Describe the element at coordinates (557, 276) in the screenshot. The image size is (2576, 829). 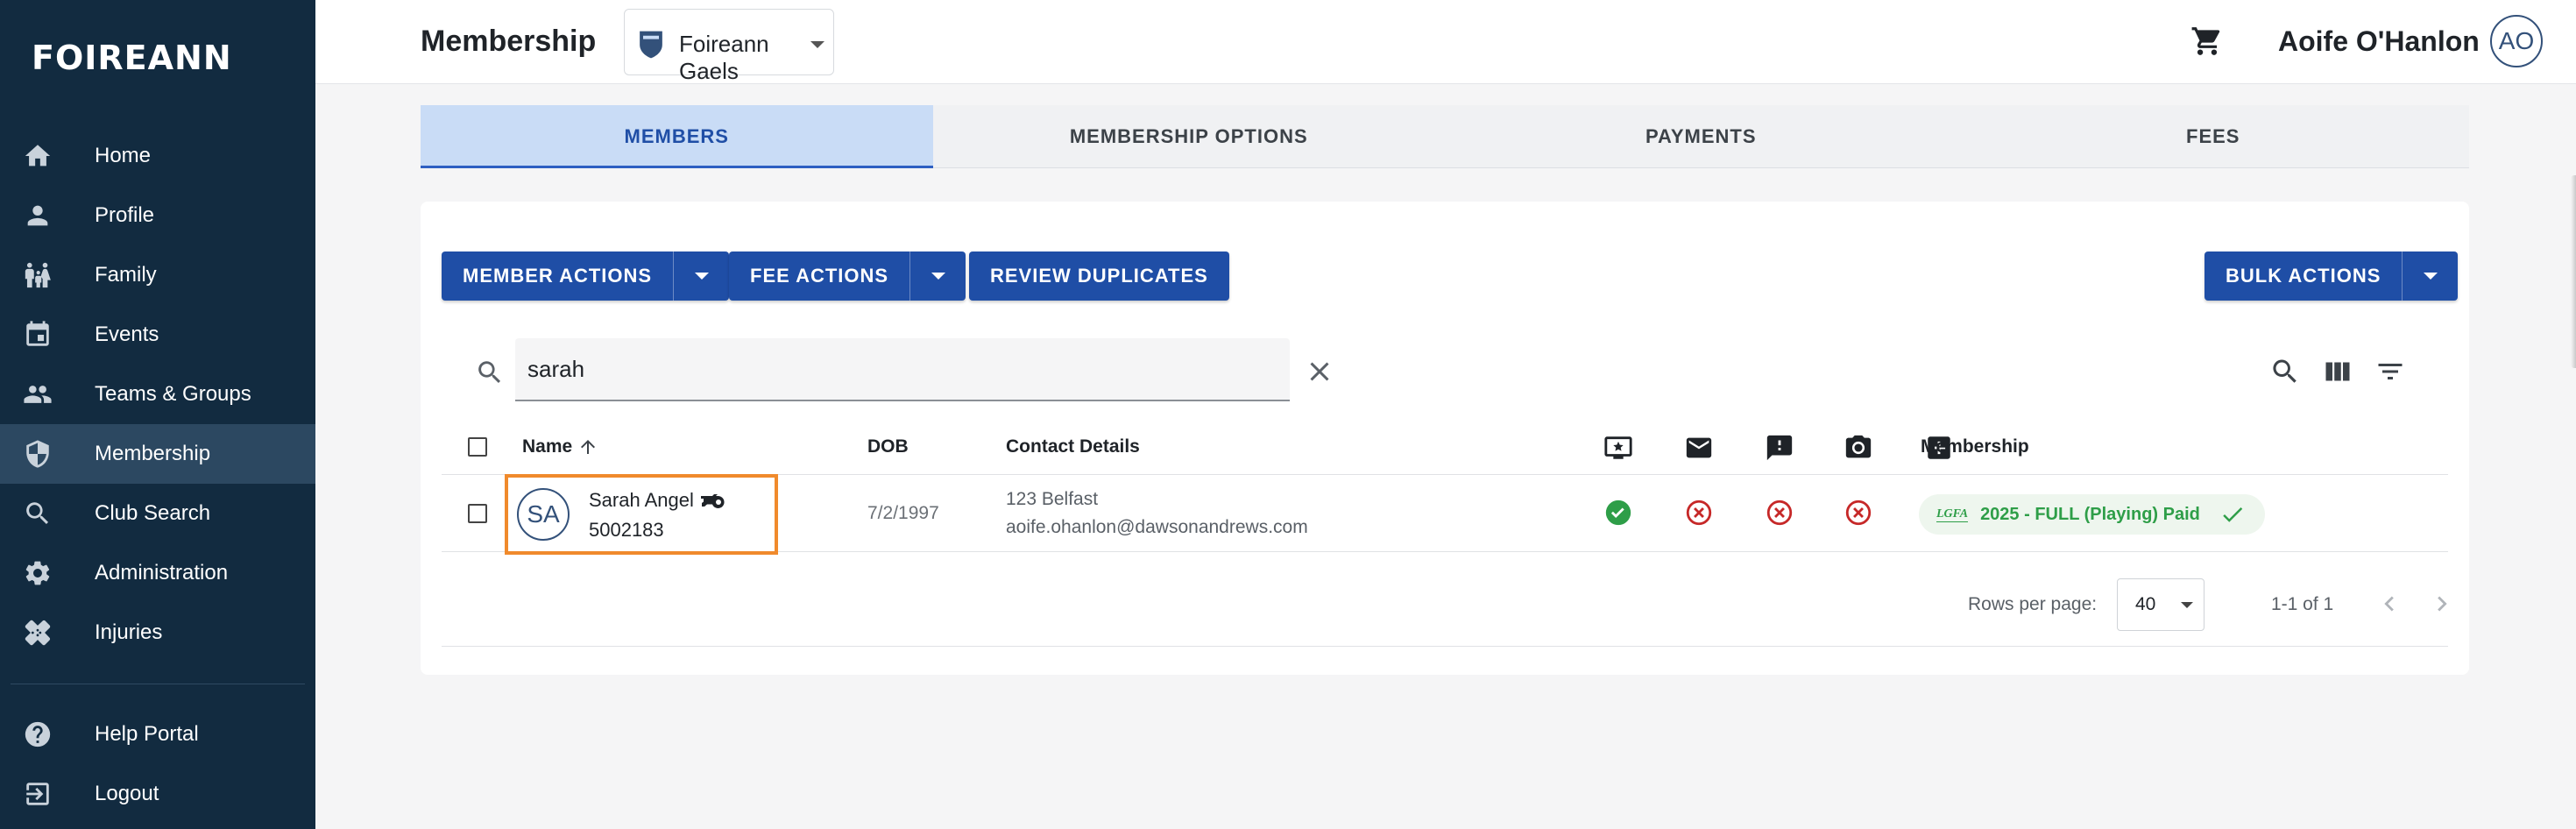
I see `member-actions-button: MEMBER ACTIONS` at that location.